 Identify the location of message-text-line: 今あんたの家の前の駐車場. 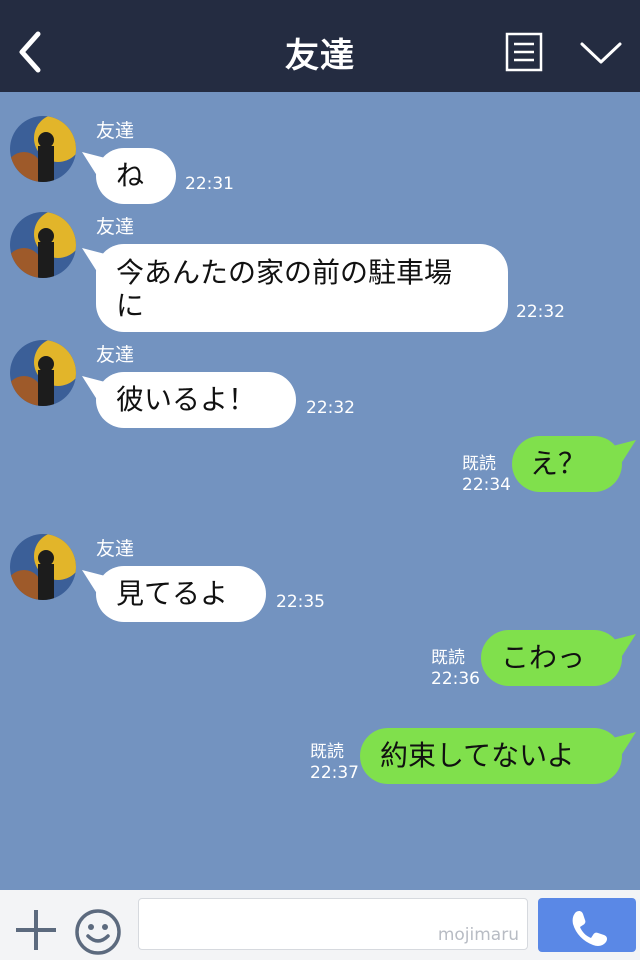
(284, 272).